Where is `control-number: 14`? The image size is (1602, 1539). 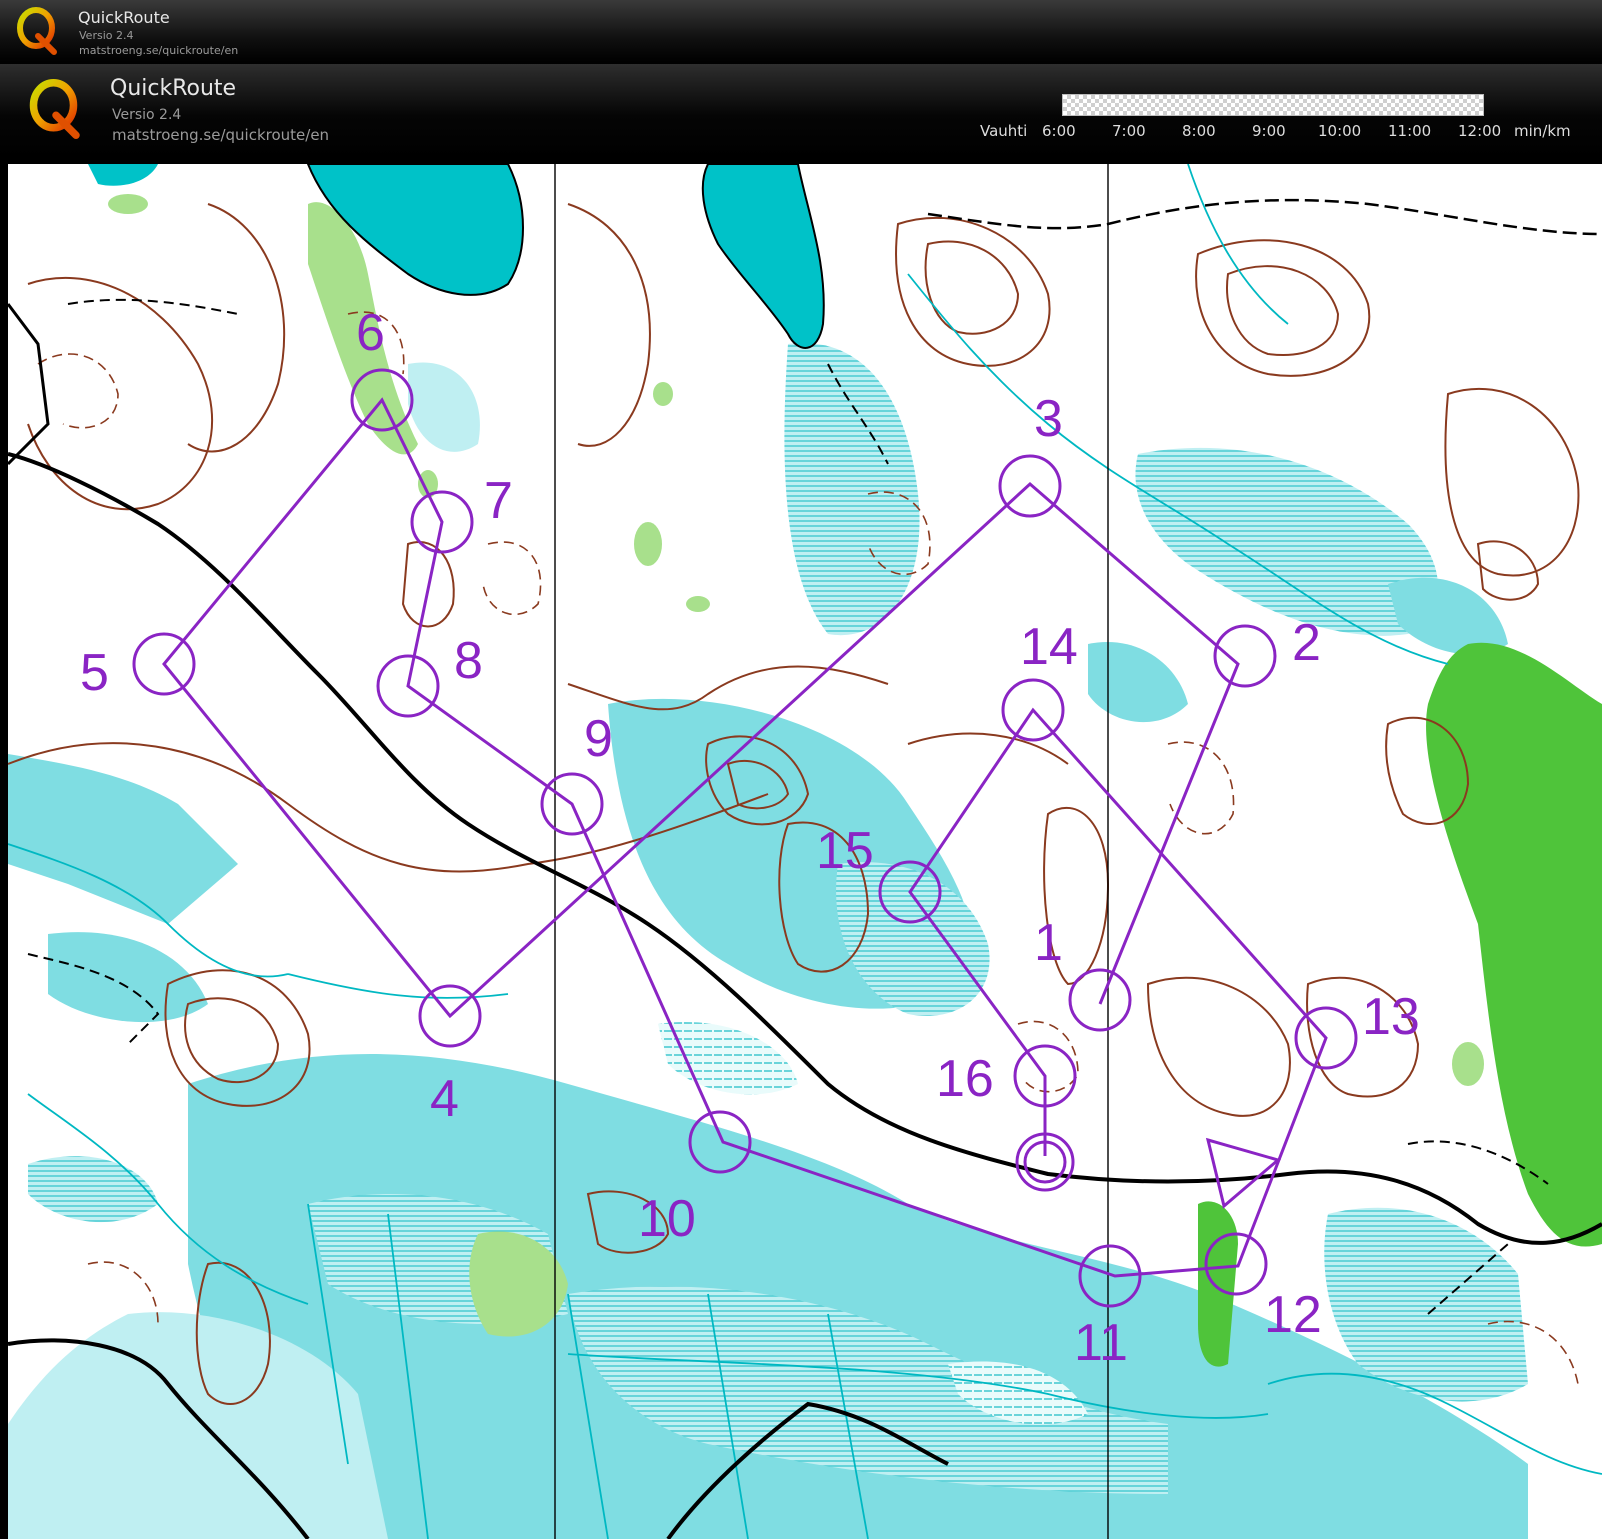 control-number: 14 is located at coordinates (1049, 647).